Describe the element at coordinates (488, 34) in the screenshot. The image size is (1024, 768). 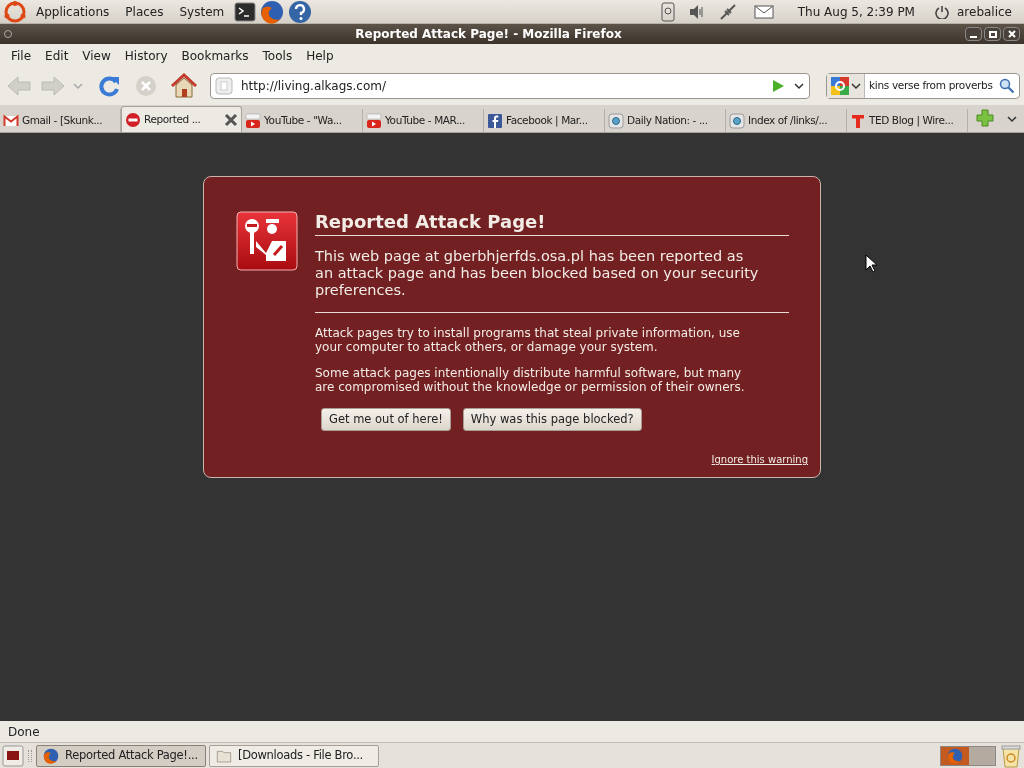
I see `window-title: Reported Attack Page! - Mozilla Firefox` at that location.